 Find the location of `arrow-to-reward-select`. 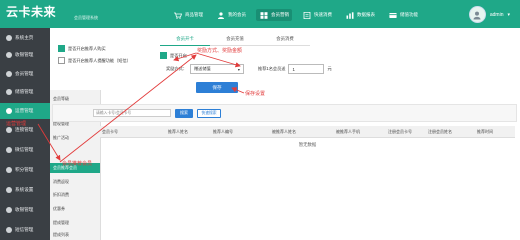

arrow-to-reward-select is located at coordinates (185, 57).